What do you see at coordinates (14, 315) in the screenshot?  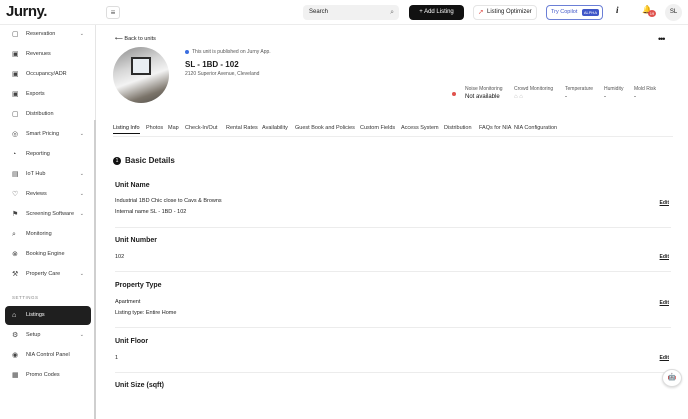 I see `home-icon: ⌂` at bounding box center [14, 315].